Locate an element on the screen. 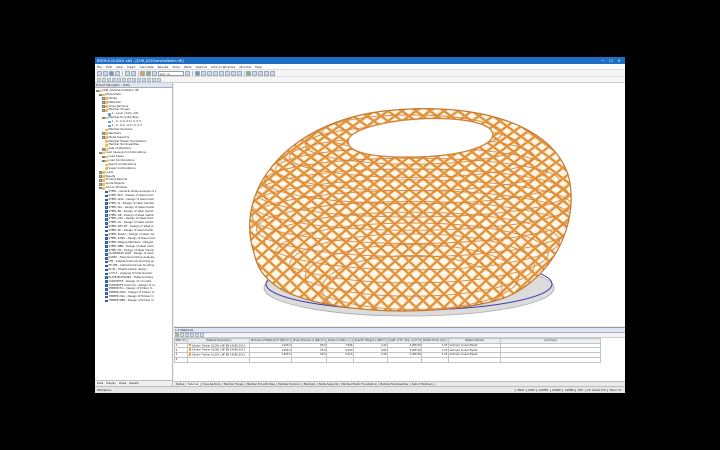 This screenshot has height=450, width=720. measure-icon is located at coordinates (272, 73).